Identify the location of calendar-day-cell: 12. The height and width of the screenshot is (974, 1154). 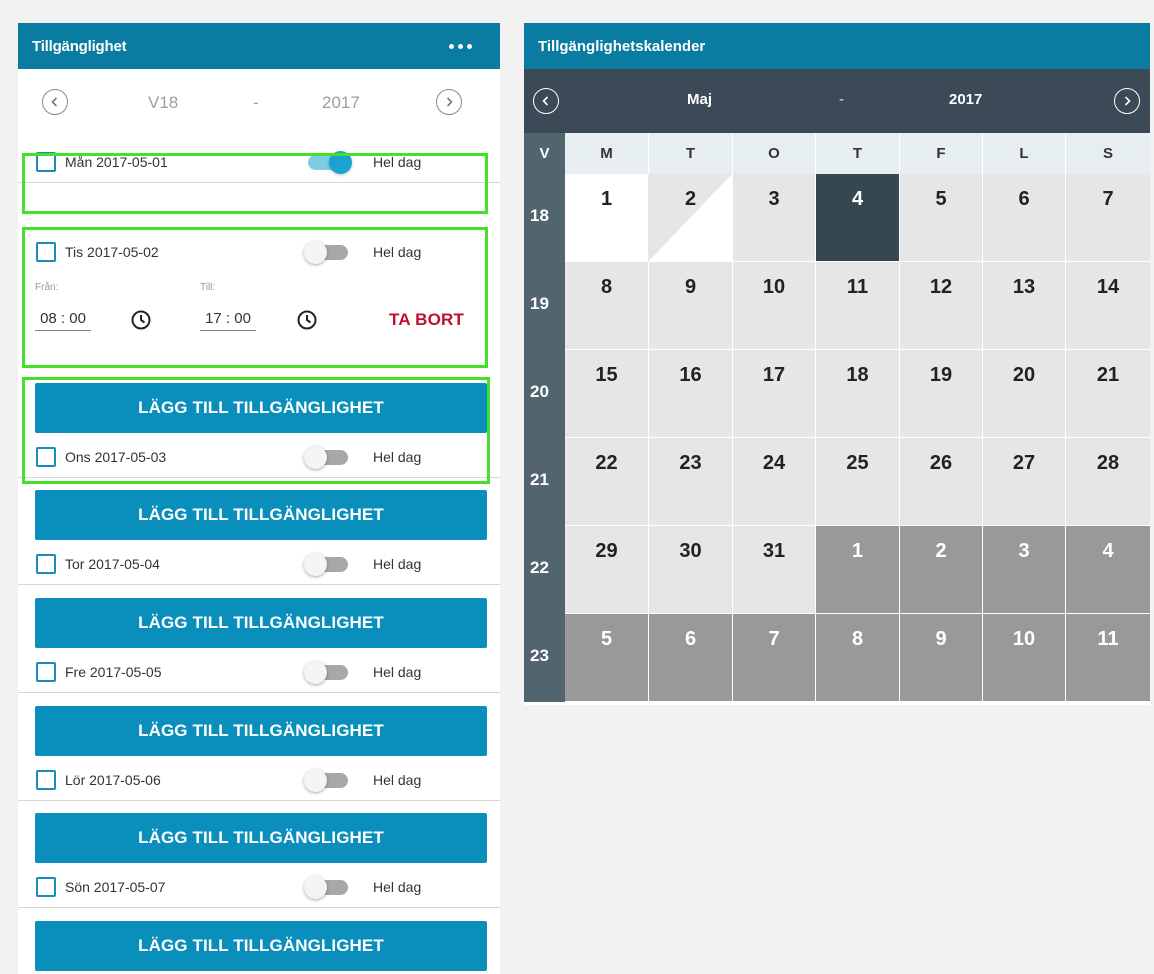
(941, 306).